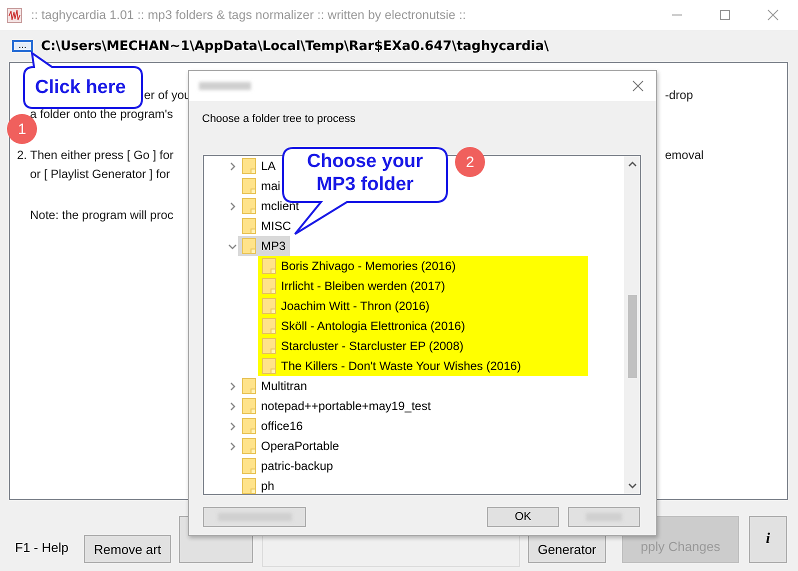 The image size is (798, 571). Describe the element at coordinates (258, 485) in the screenshot. I see `tree-item: ph` at that location.